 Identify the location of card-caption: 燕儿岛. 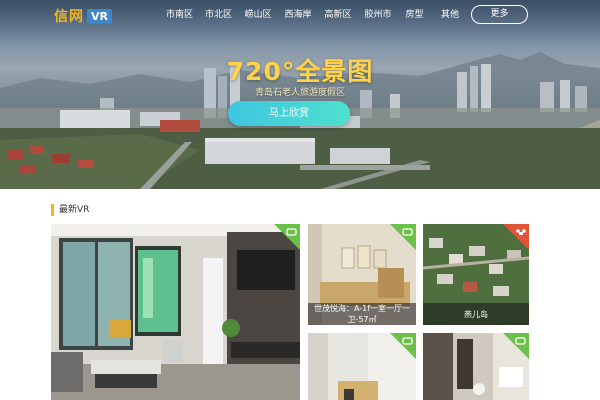
(476, 314).